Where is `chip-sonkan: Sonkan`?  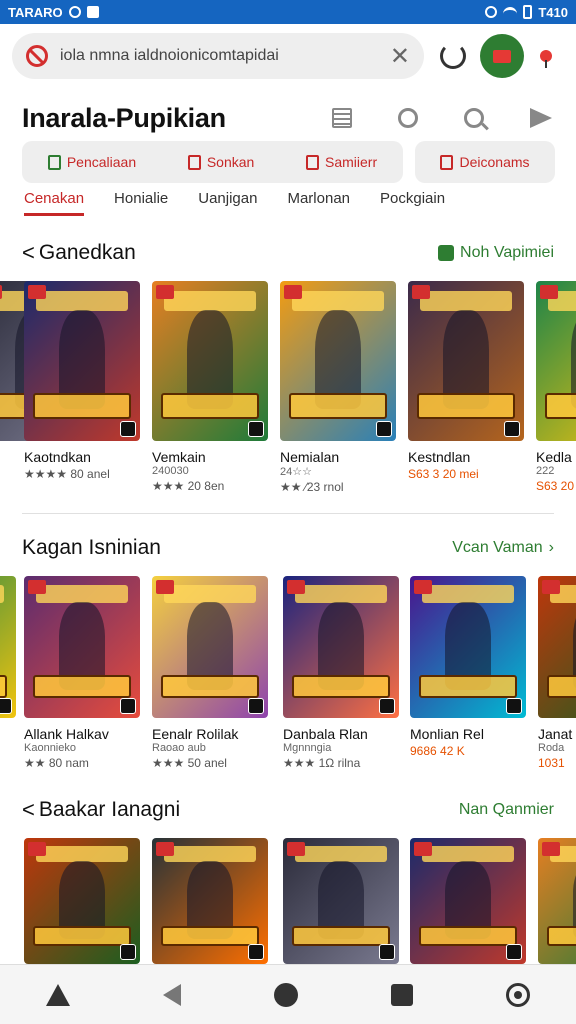
chip-sonkan: Sonkan is located at coordinates (220, 162).